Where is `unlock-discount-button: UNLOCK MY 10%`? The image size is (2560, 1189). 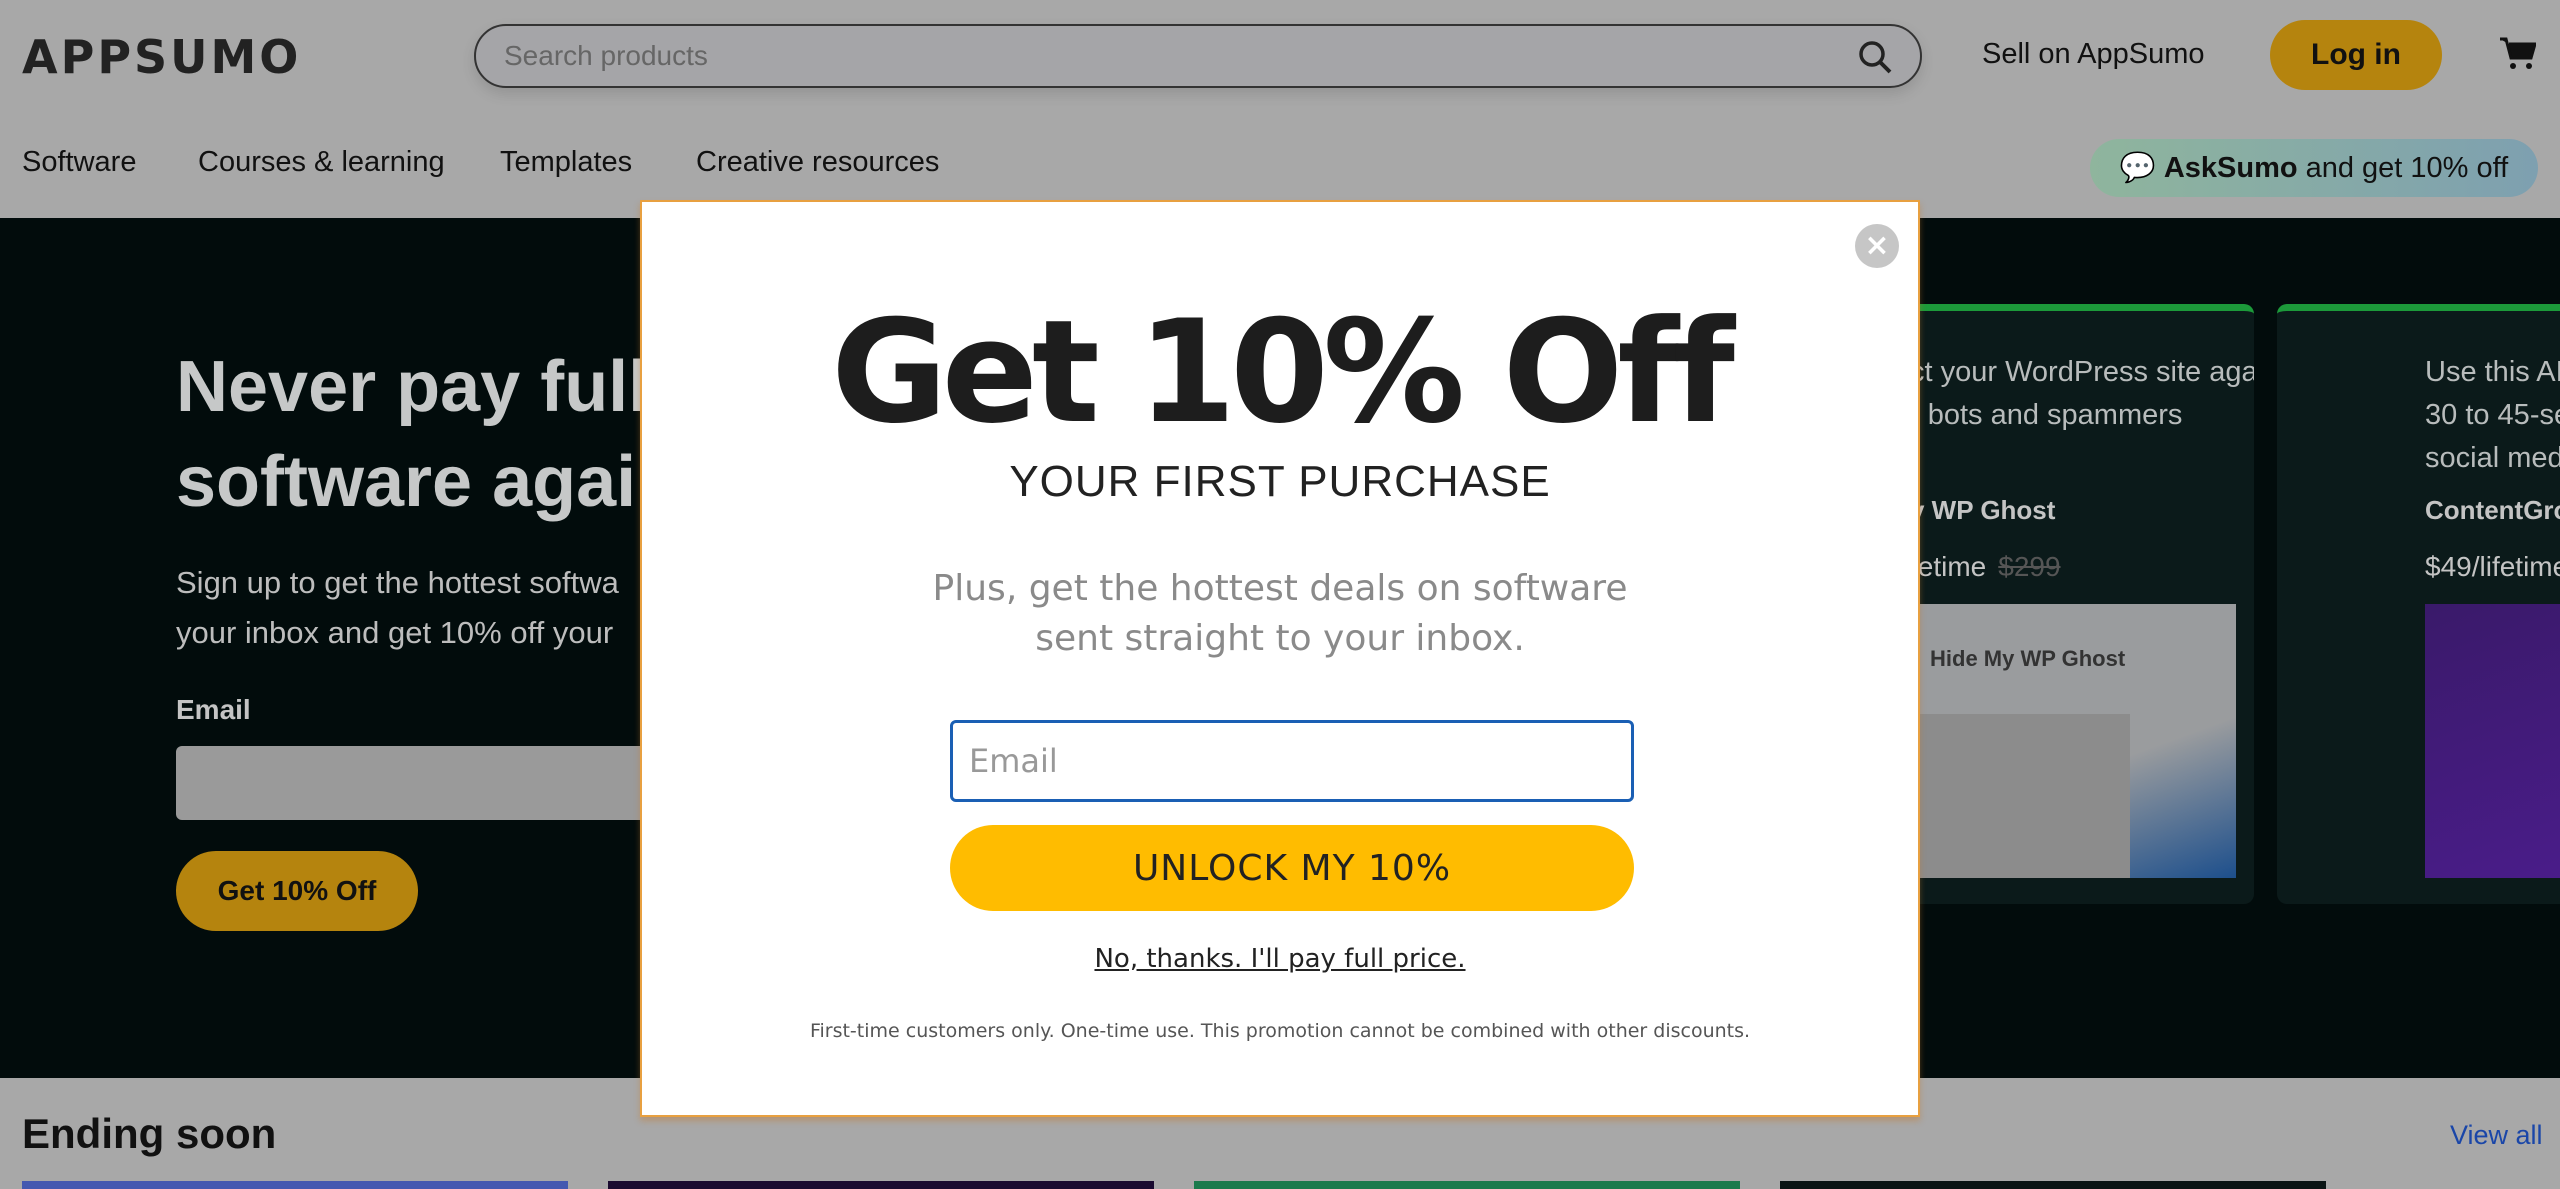
unlock-discount-button: UNLOCK MY 10% is located at coordinates (1292, 868).